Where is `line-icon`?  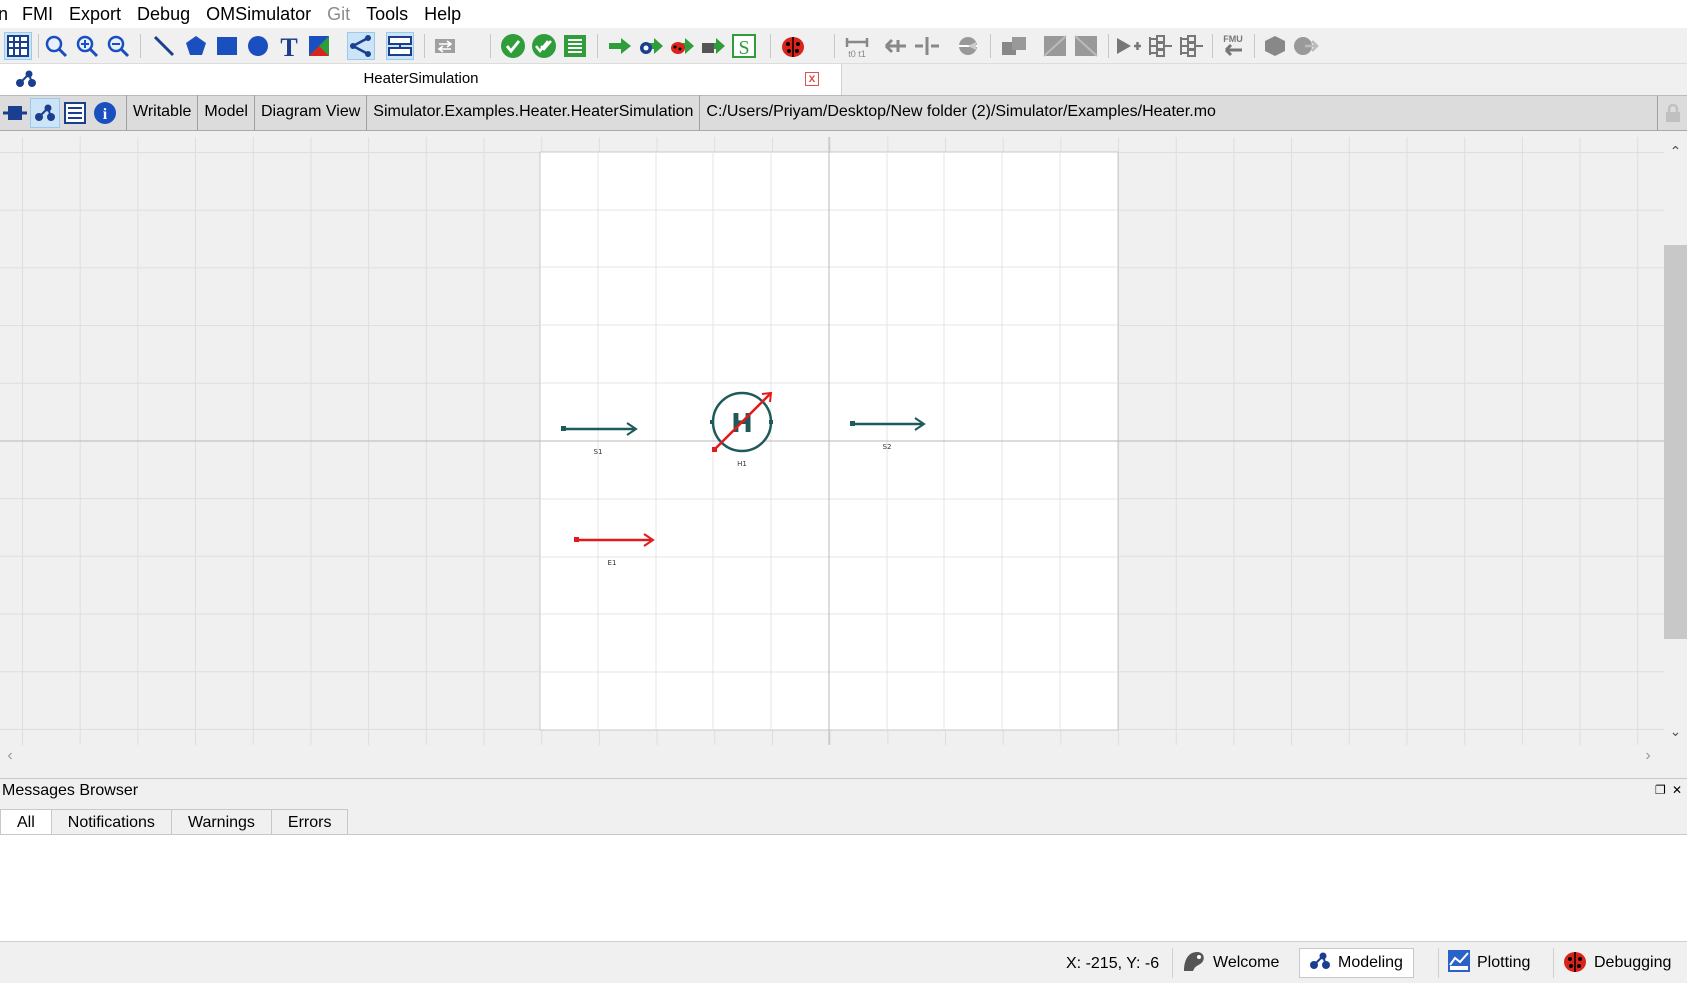
line-icon is located at coordinates (164, 46).